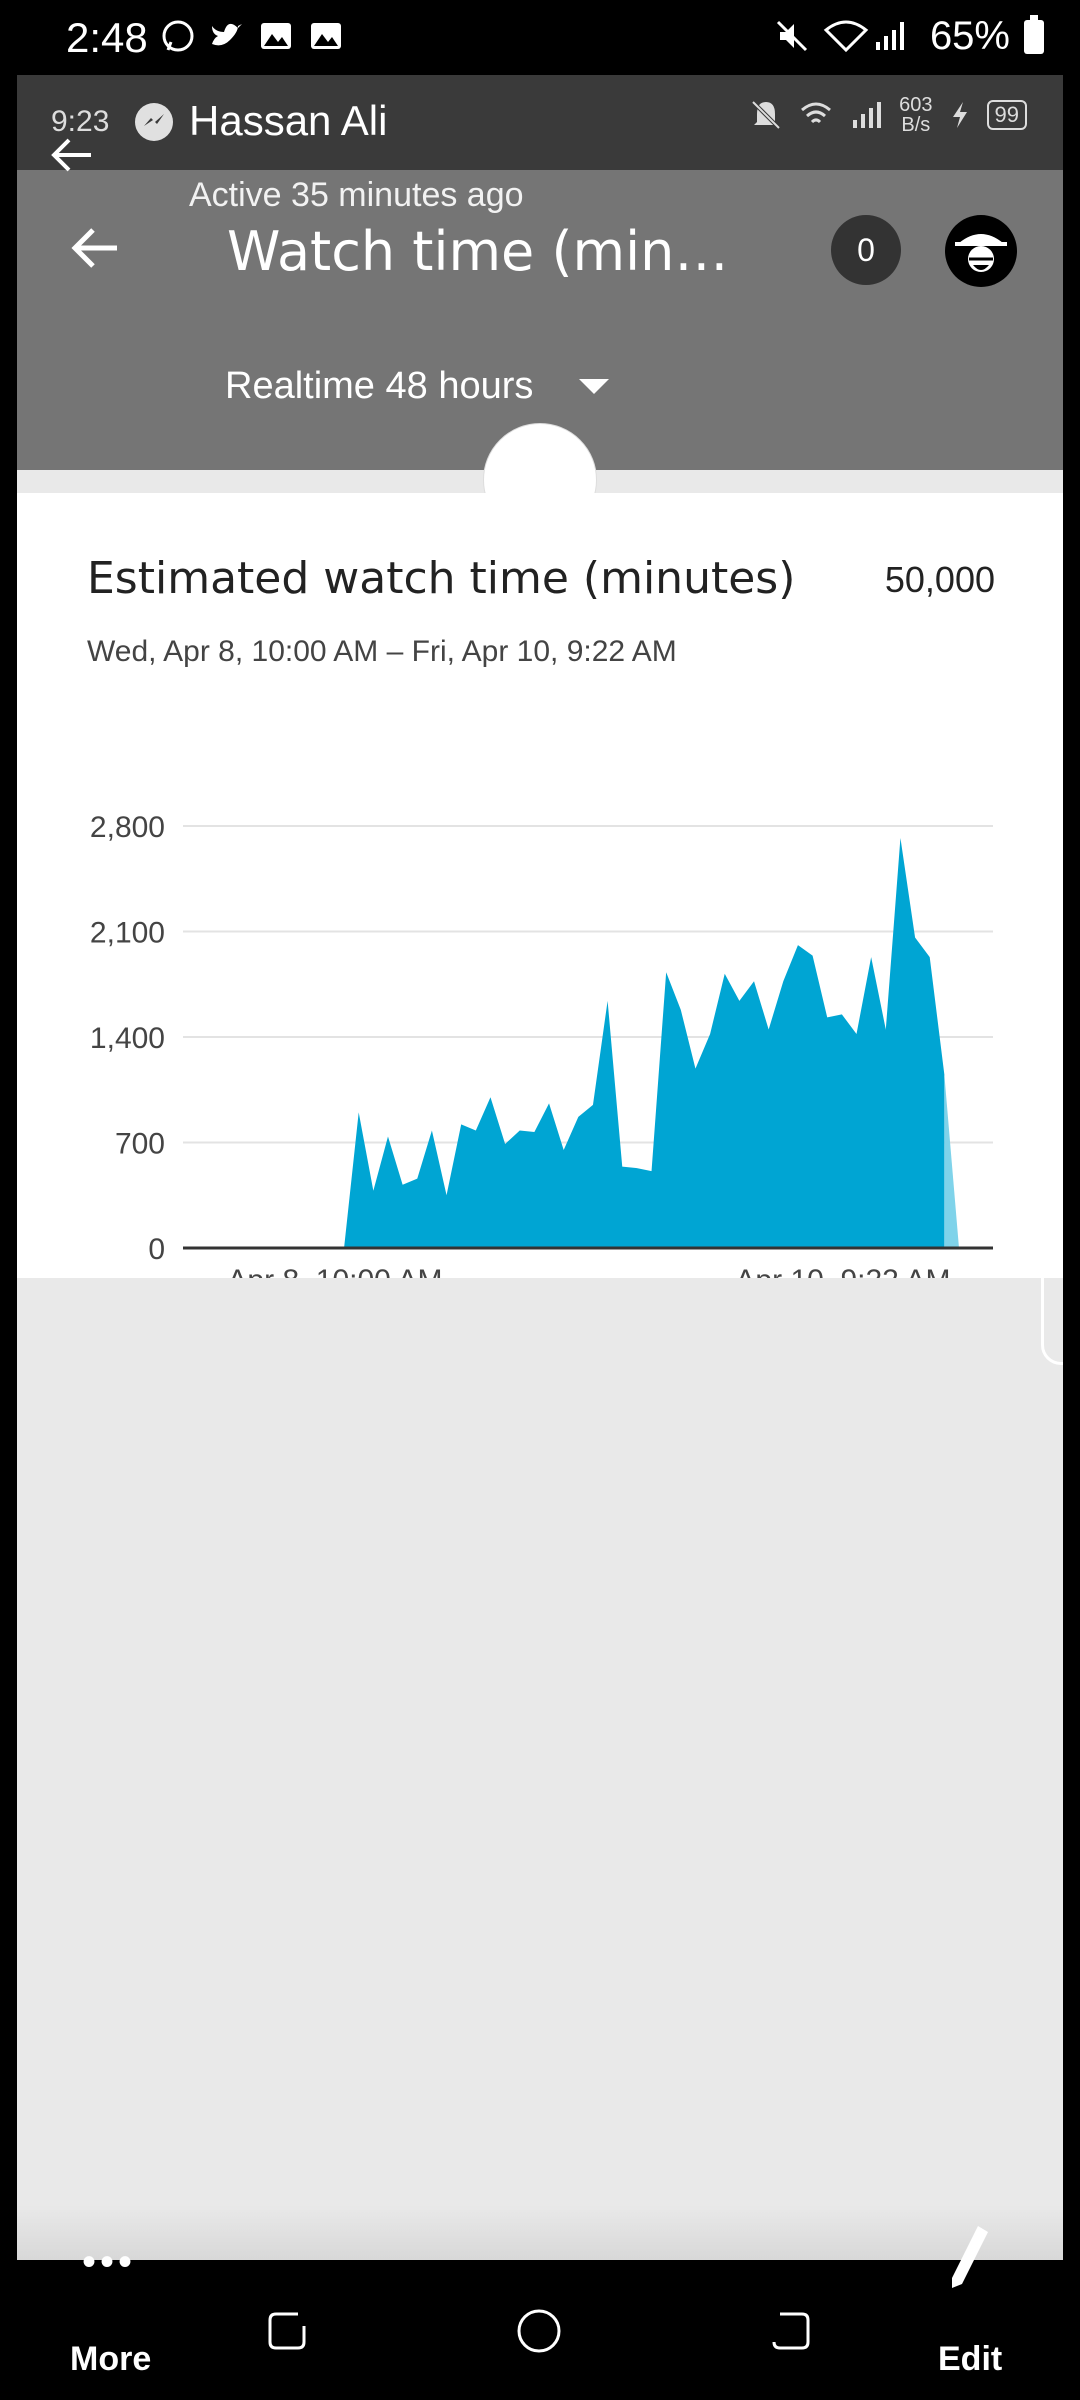 Image resolution: width=1080 pixels, height=2400 pixels. Describe the element at coordinates (227, 34) in the screenshot. I see `twitter-icon` at that location.